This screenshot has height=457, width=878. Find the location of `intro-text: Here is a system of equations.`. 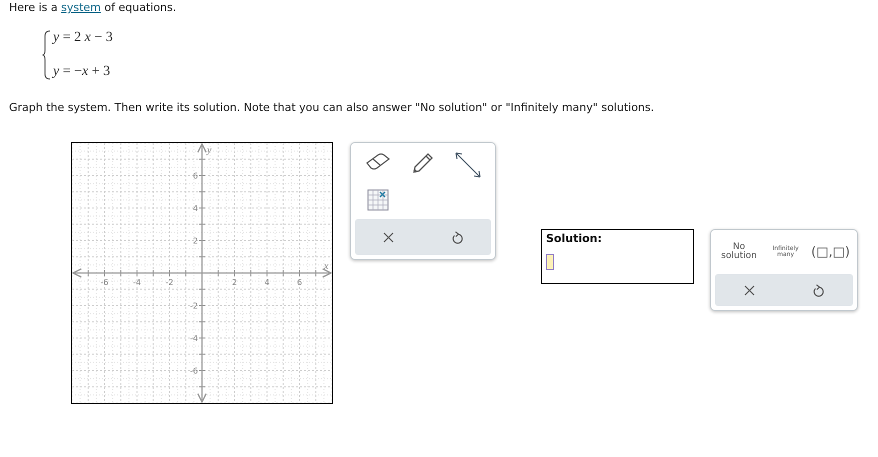

intro-text: Here is a system of equations. is located at coordinates (93, 8).